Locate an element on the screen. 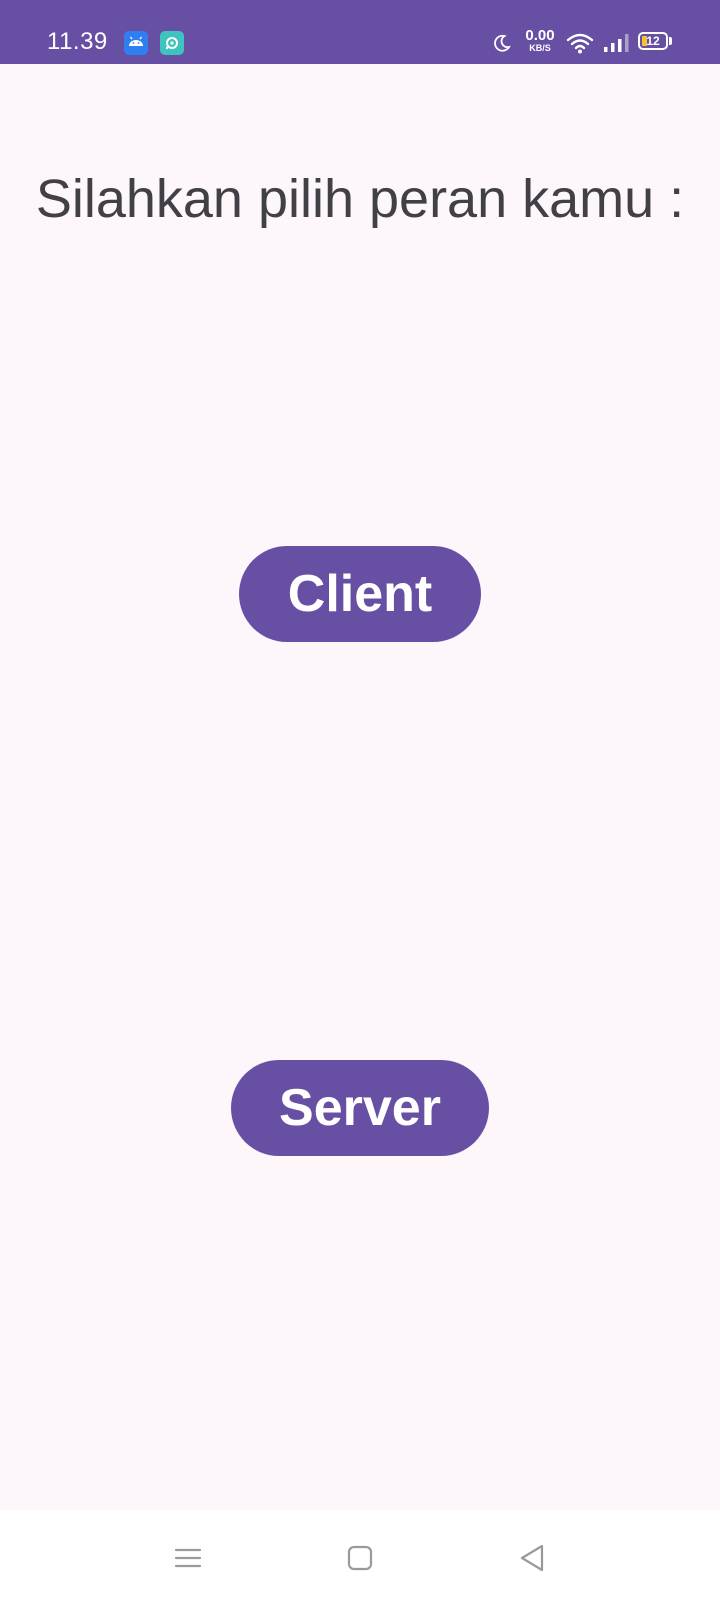  network-speed-value: 0.00 is located at coordinates (540, 35).